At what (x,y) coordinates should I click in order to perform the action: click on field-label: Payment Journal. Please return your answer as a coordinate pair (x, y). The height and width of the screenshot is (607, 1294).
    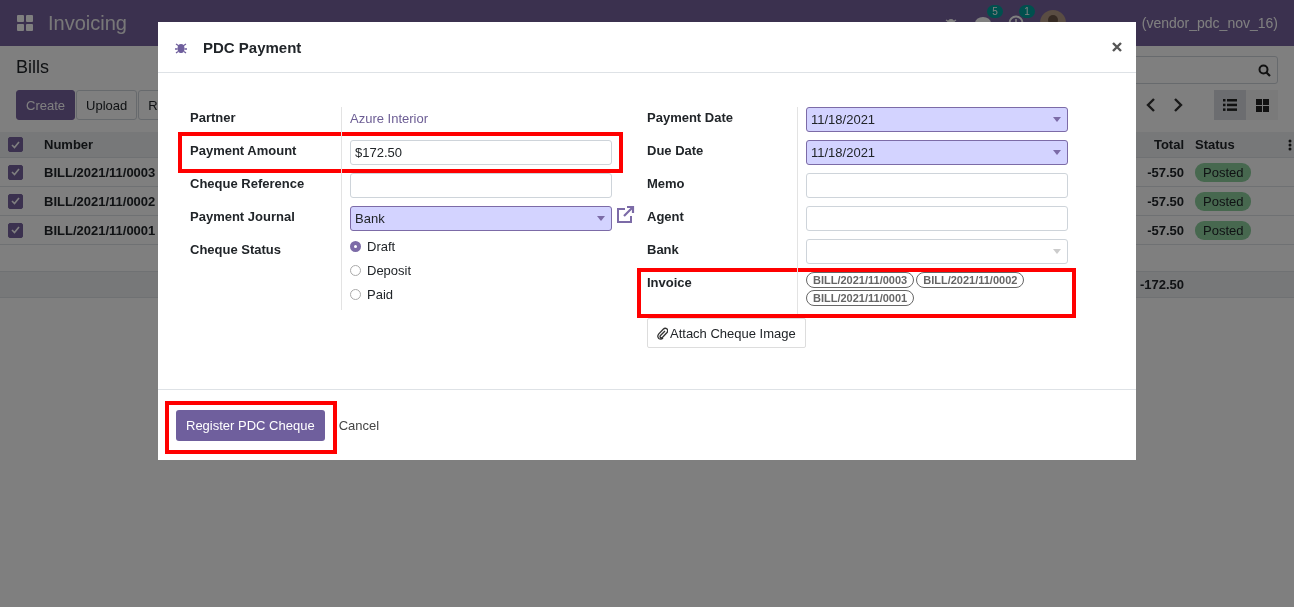
    Looking at the image, I should click on (243, 216).